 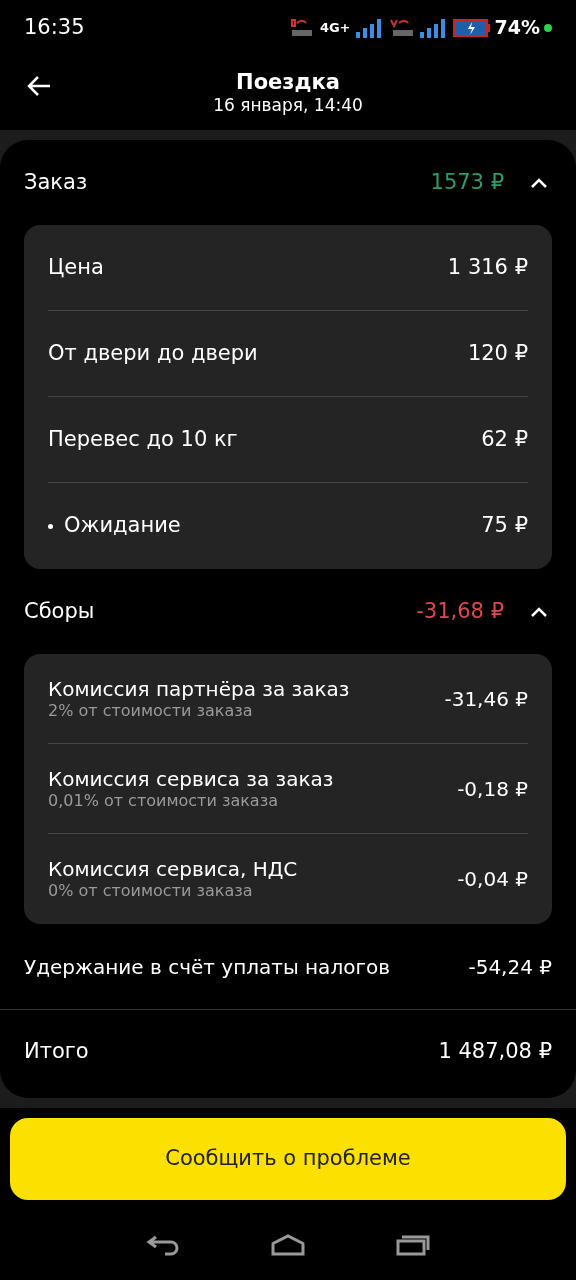 I want to click on price-label: Цена, so click(x=76, y=267).